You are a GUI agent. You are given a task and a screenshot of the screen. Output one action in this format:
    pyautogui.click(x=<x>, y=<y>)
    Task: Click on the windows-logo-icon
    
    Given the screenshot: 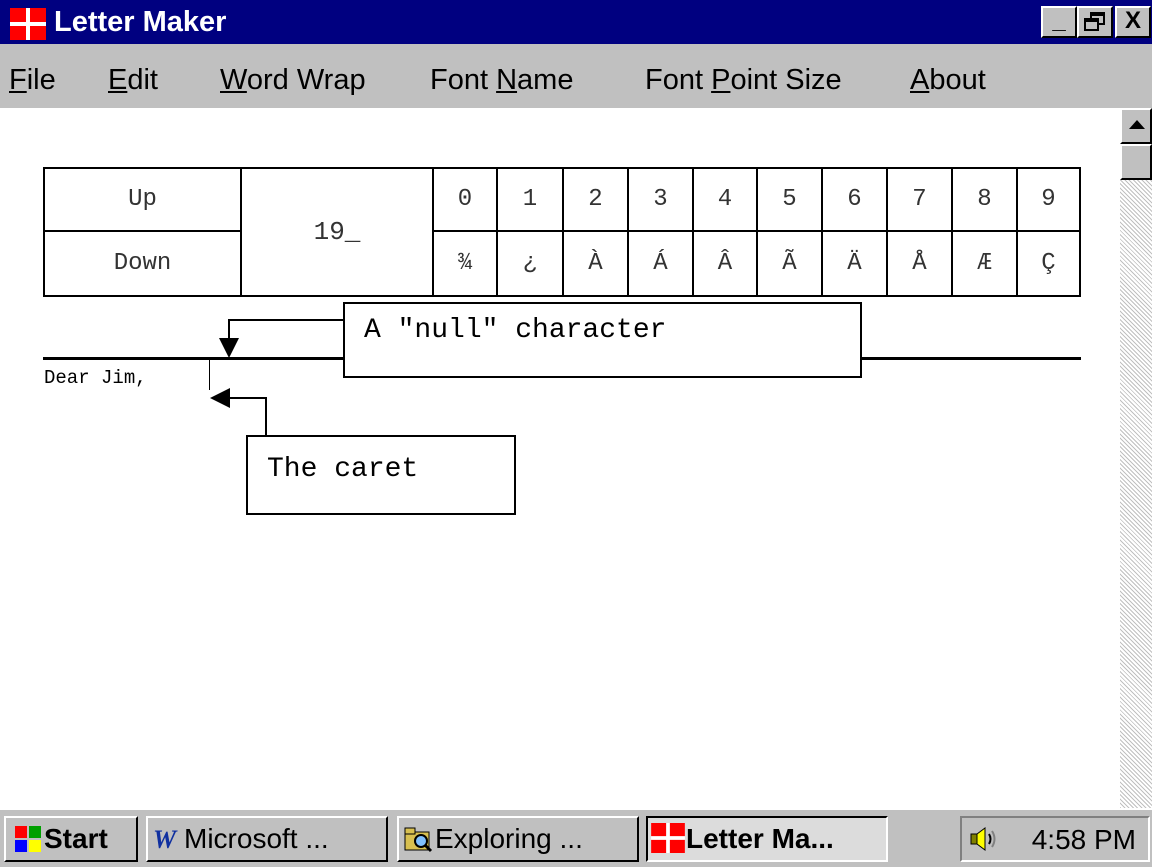 What is the action you would take?
    pyautogui.click(x=28, y=839)
    